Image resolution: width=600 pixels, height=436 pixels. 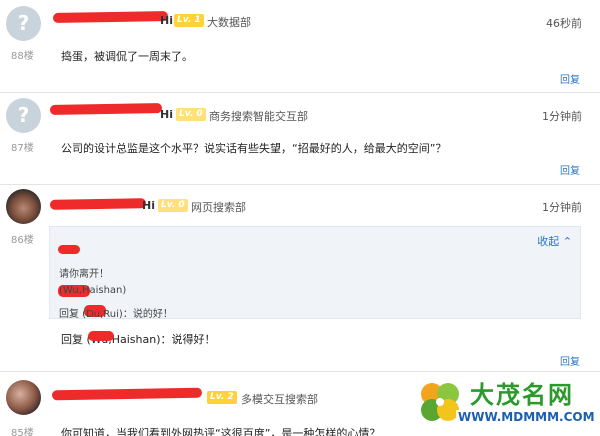 What do you see at coordinates (22, 432) in the screenshot?
I see `floor-number: 85楼` at bounding box center [22, 432].